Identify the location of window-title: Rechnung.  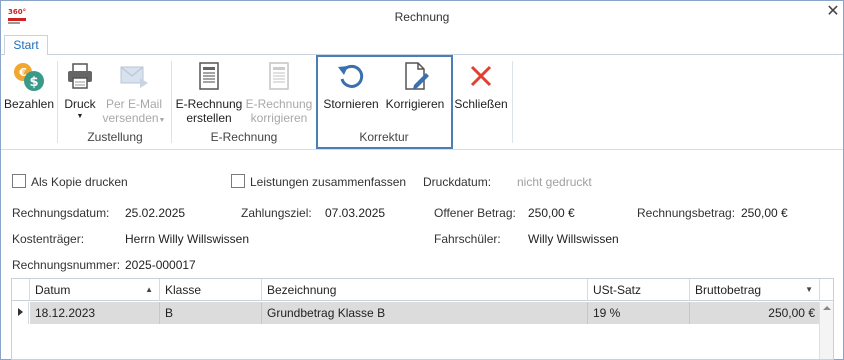
(422, 17).